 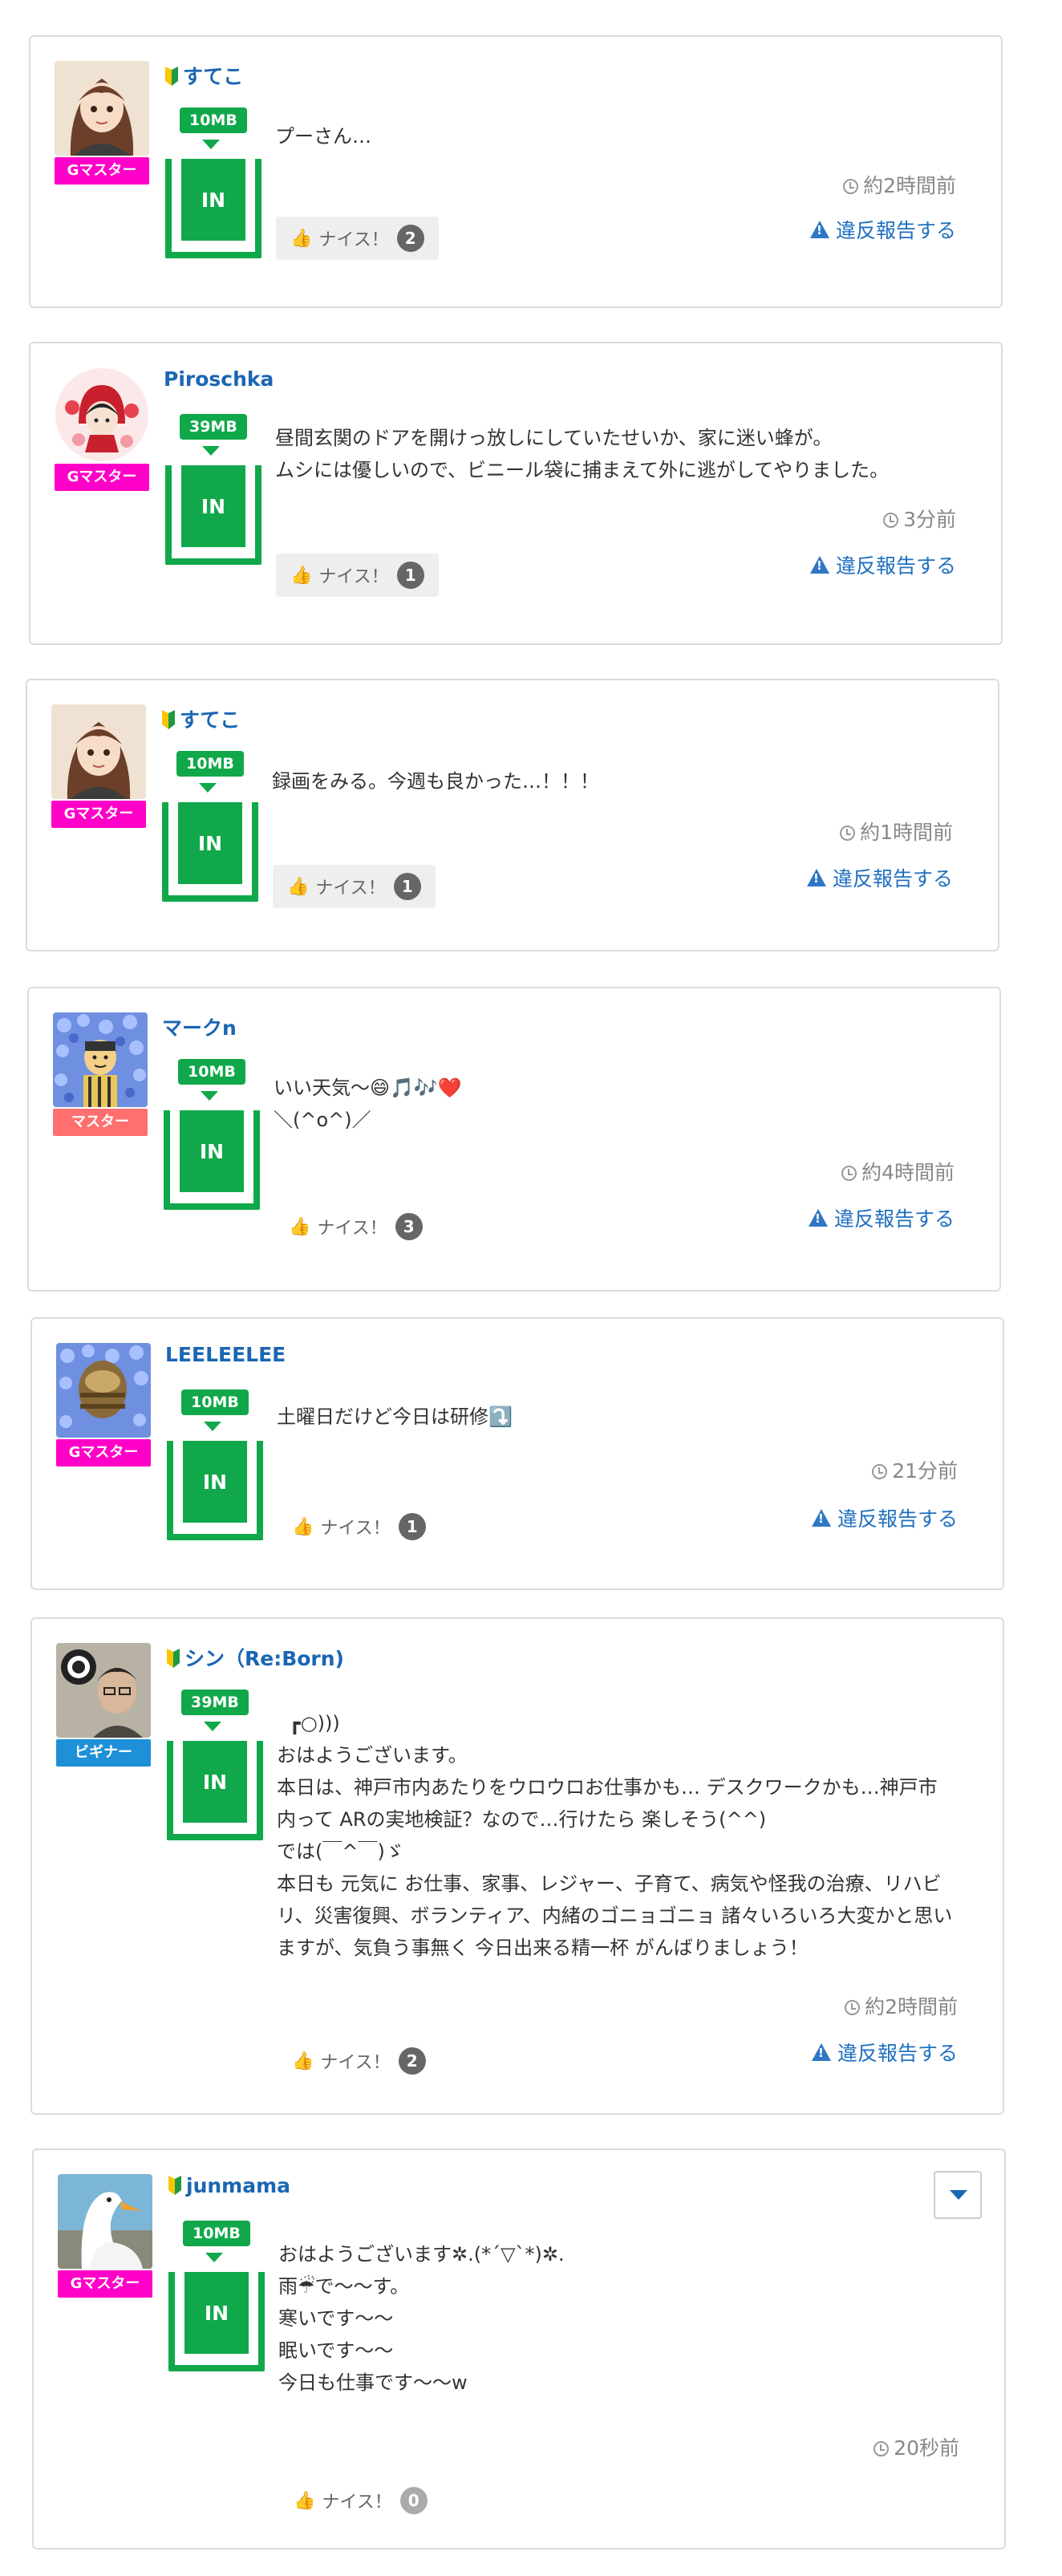 I want to click on post-time: 約1時間前, so click(x=896, y=831).